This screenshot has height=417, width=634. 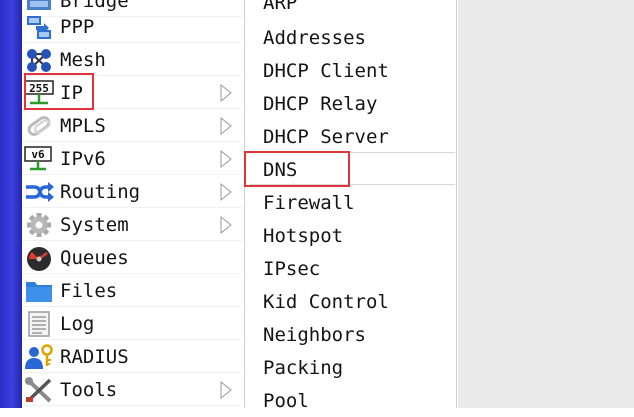 What do you see at coordinates (352, 268) in the screenshot?
I see `submenu-item-ipsec: IPsec` at bounding box center [352, 268].